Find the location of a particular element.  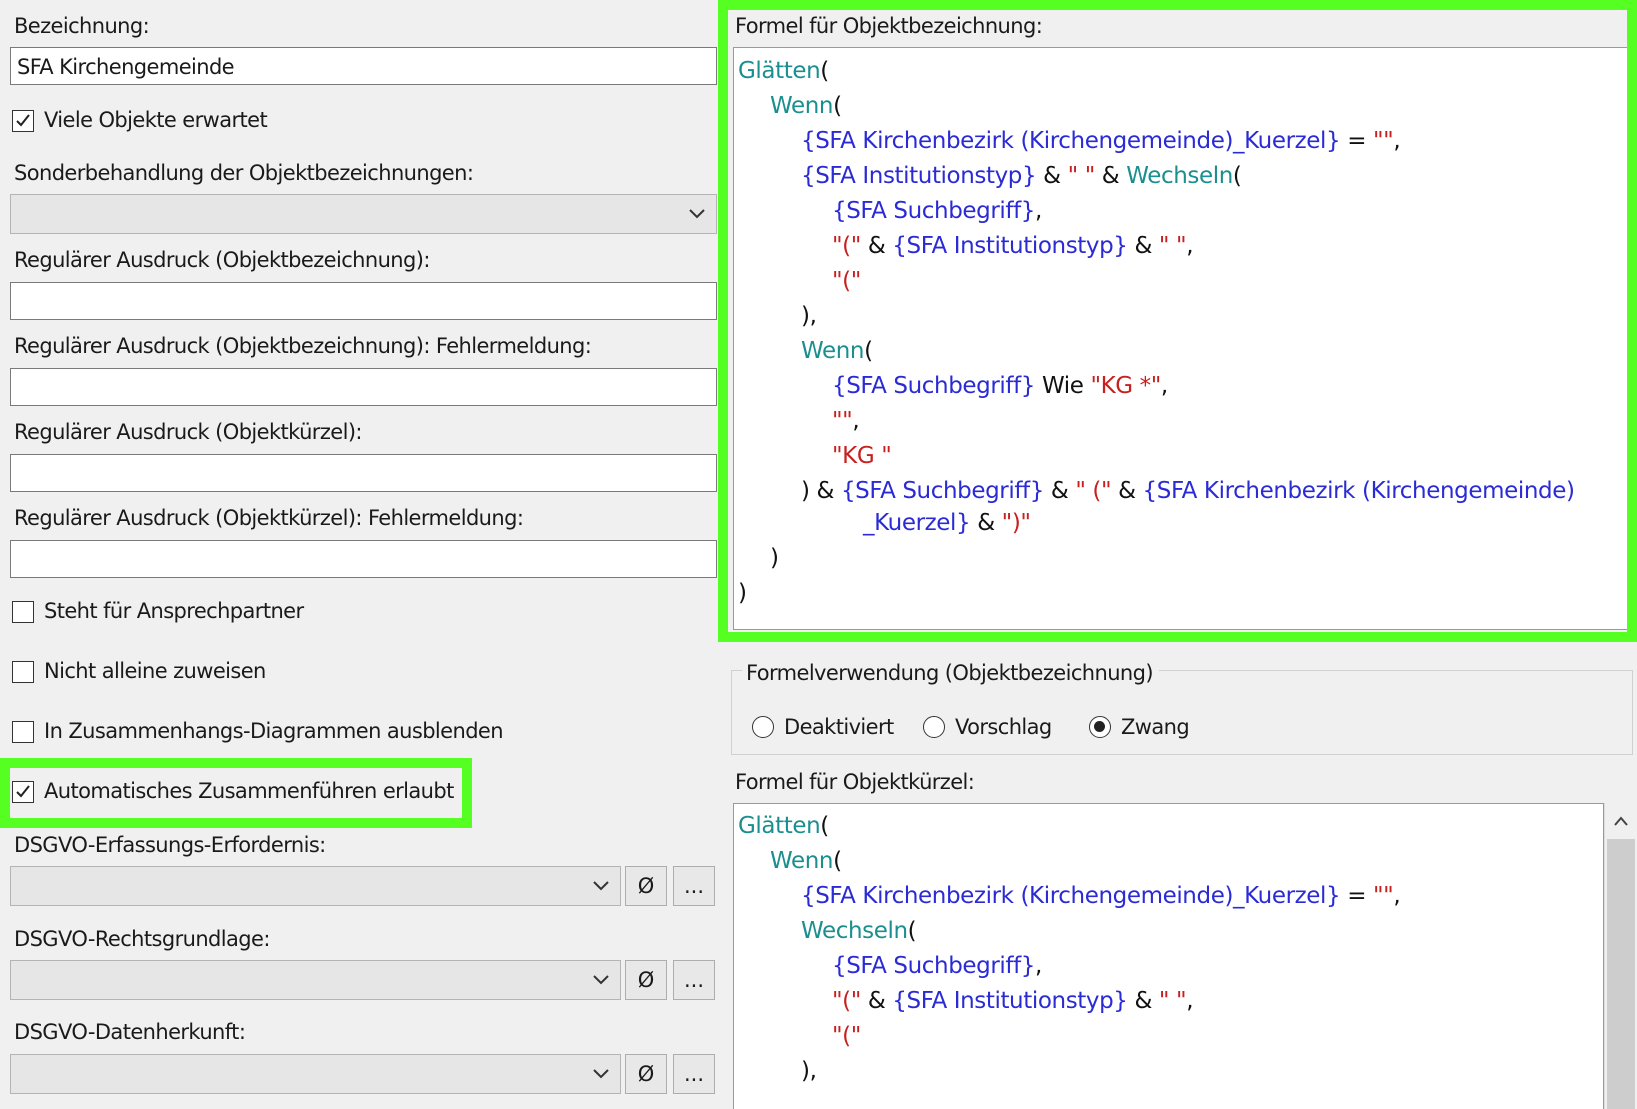

viele-objekte-checkbox is located at coordinates (23, 121).